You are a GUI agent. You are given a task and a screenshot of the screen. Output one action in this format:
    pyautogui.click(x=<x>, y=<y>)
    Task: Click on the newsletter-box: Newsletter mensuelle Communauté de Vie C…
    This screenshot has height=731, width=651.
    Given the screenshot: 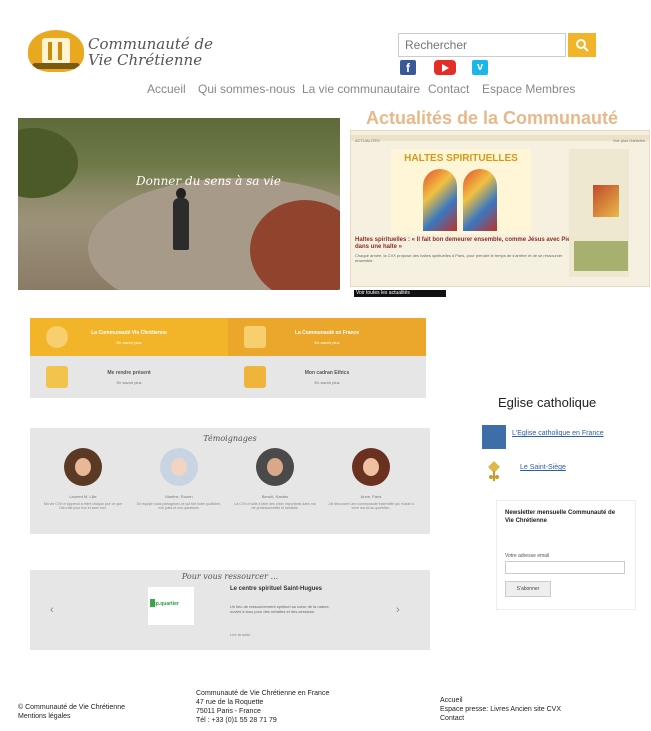 What is the action you would take?
    pyautogui.click(x=566, y=555)
    